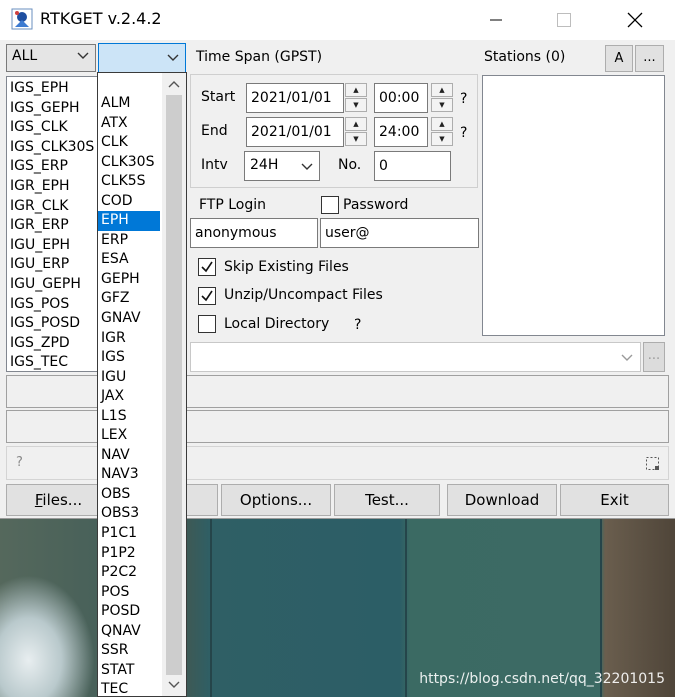 Image resolution: width=675 pixels, height=697 pixels. I want to click on dropdown-item: CLK5S, so click(129, 182).